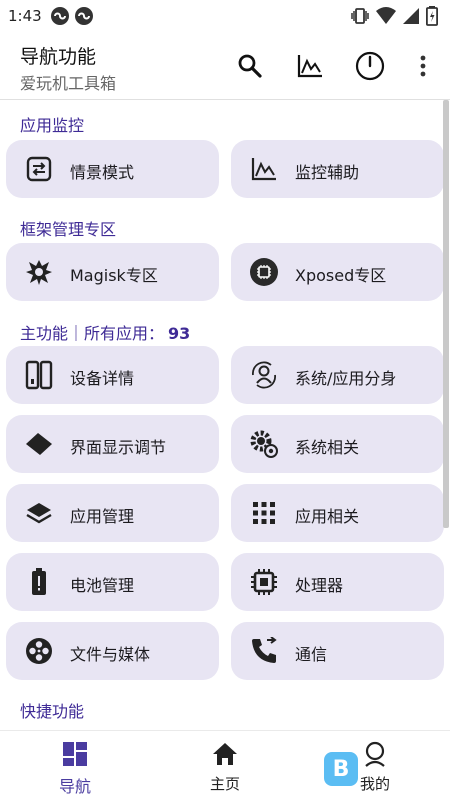 Image resolution: width=450 pixels, height=800 pixels. I want to click on watermark-logo: B, so click(341, 769).